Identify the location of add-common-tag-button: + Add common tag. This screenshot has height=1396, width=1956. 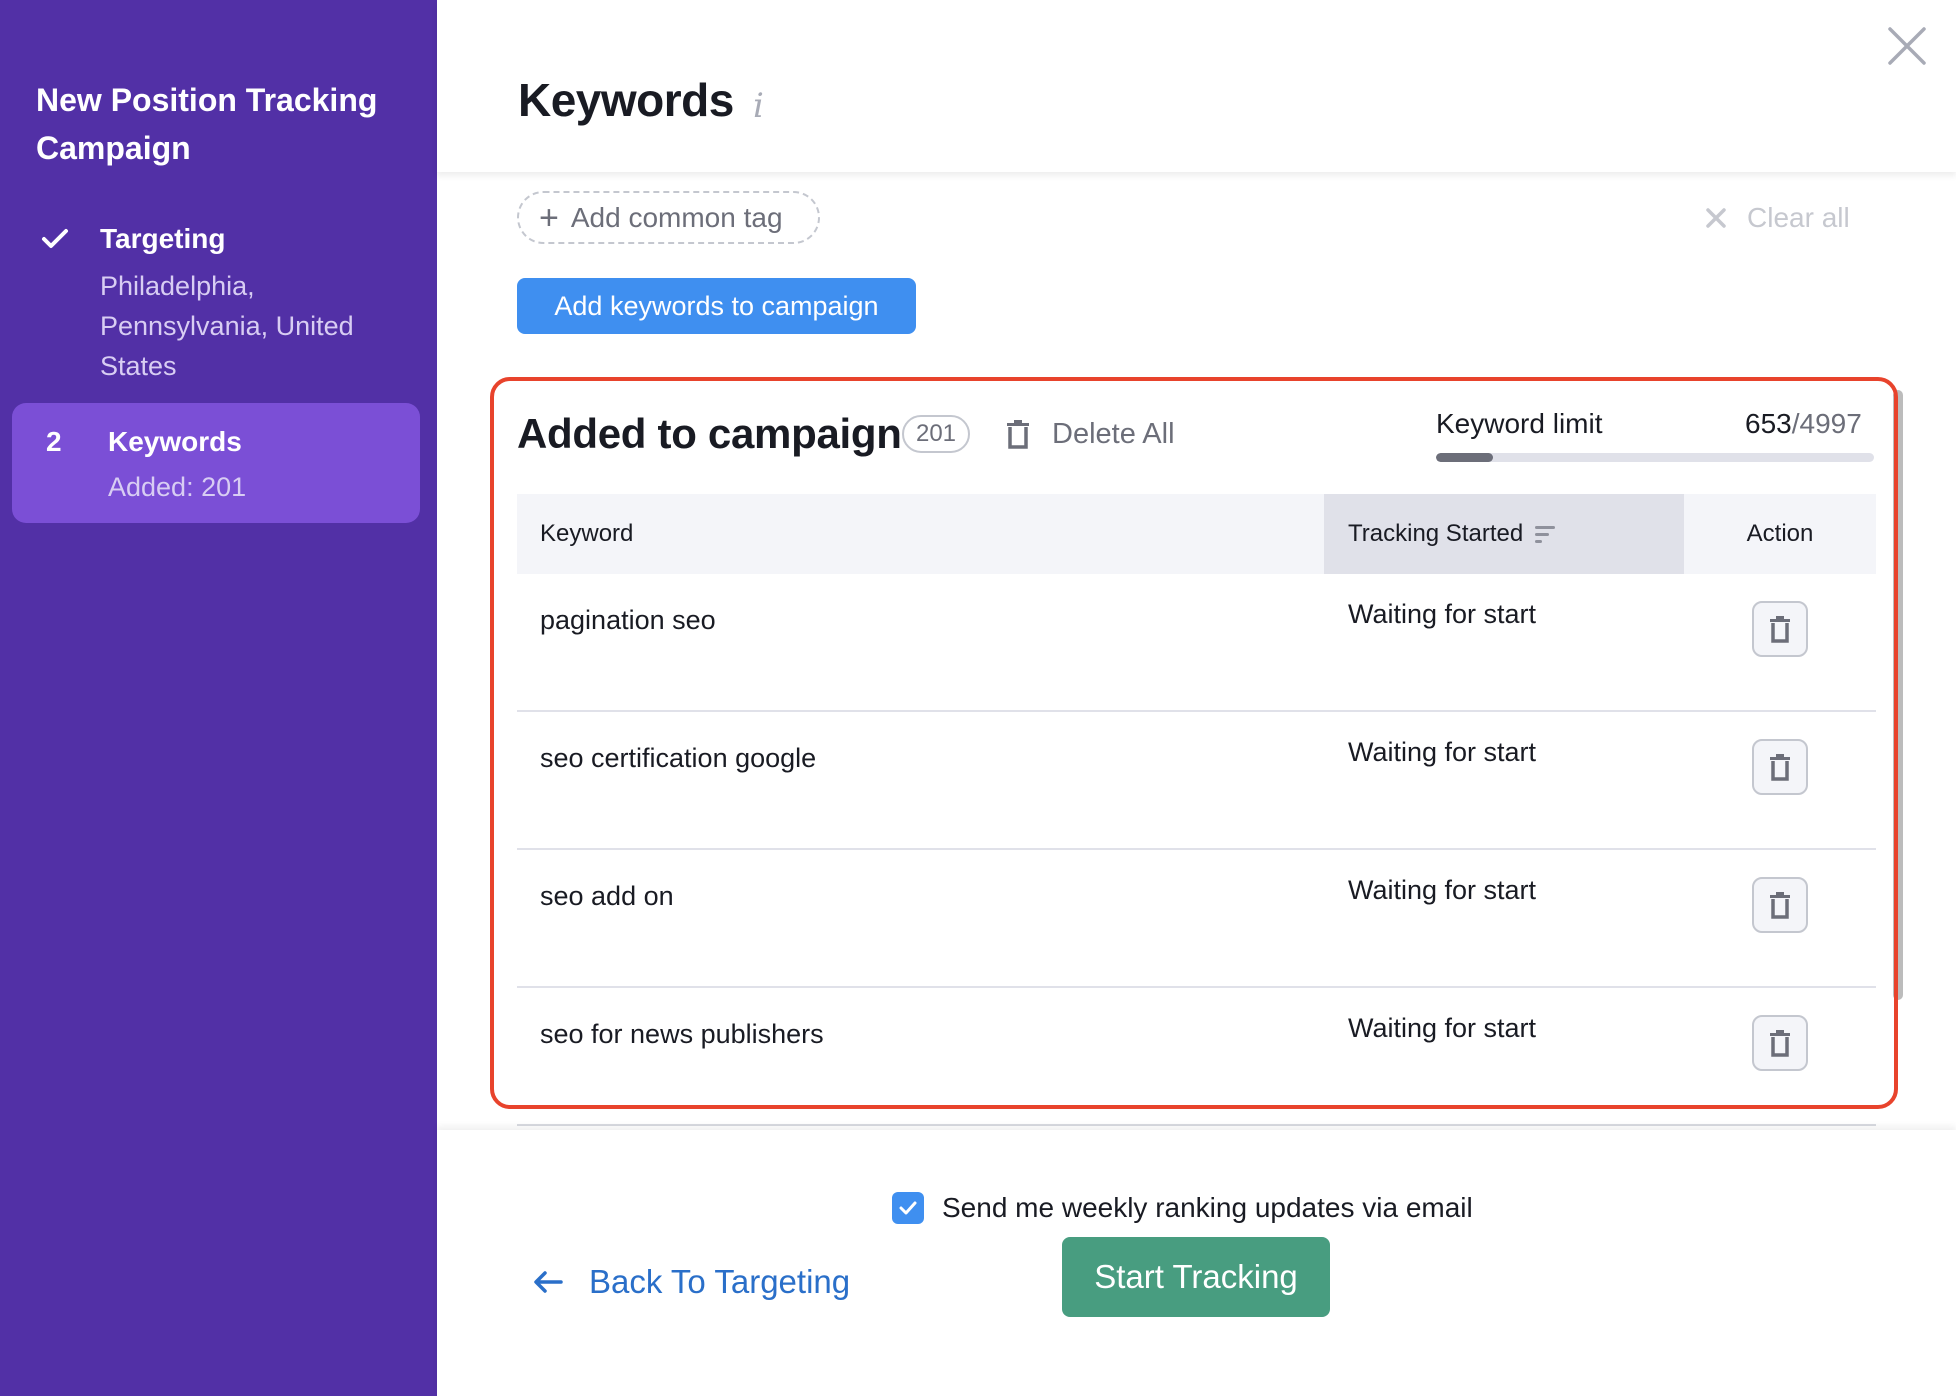
(668, 217).